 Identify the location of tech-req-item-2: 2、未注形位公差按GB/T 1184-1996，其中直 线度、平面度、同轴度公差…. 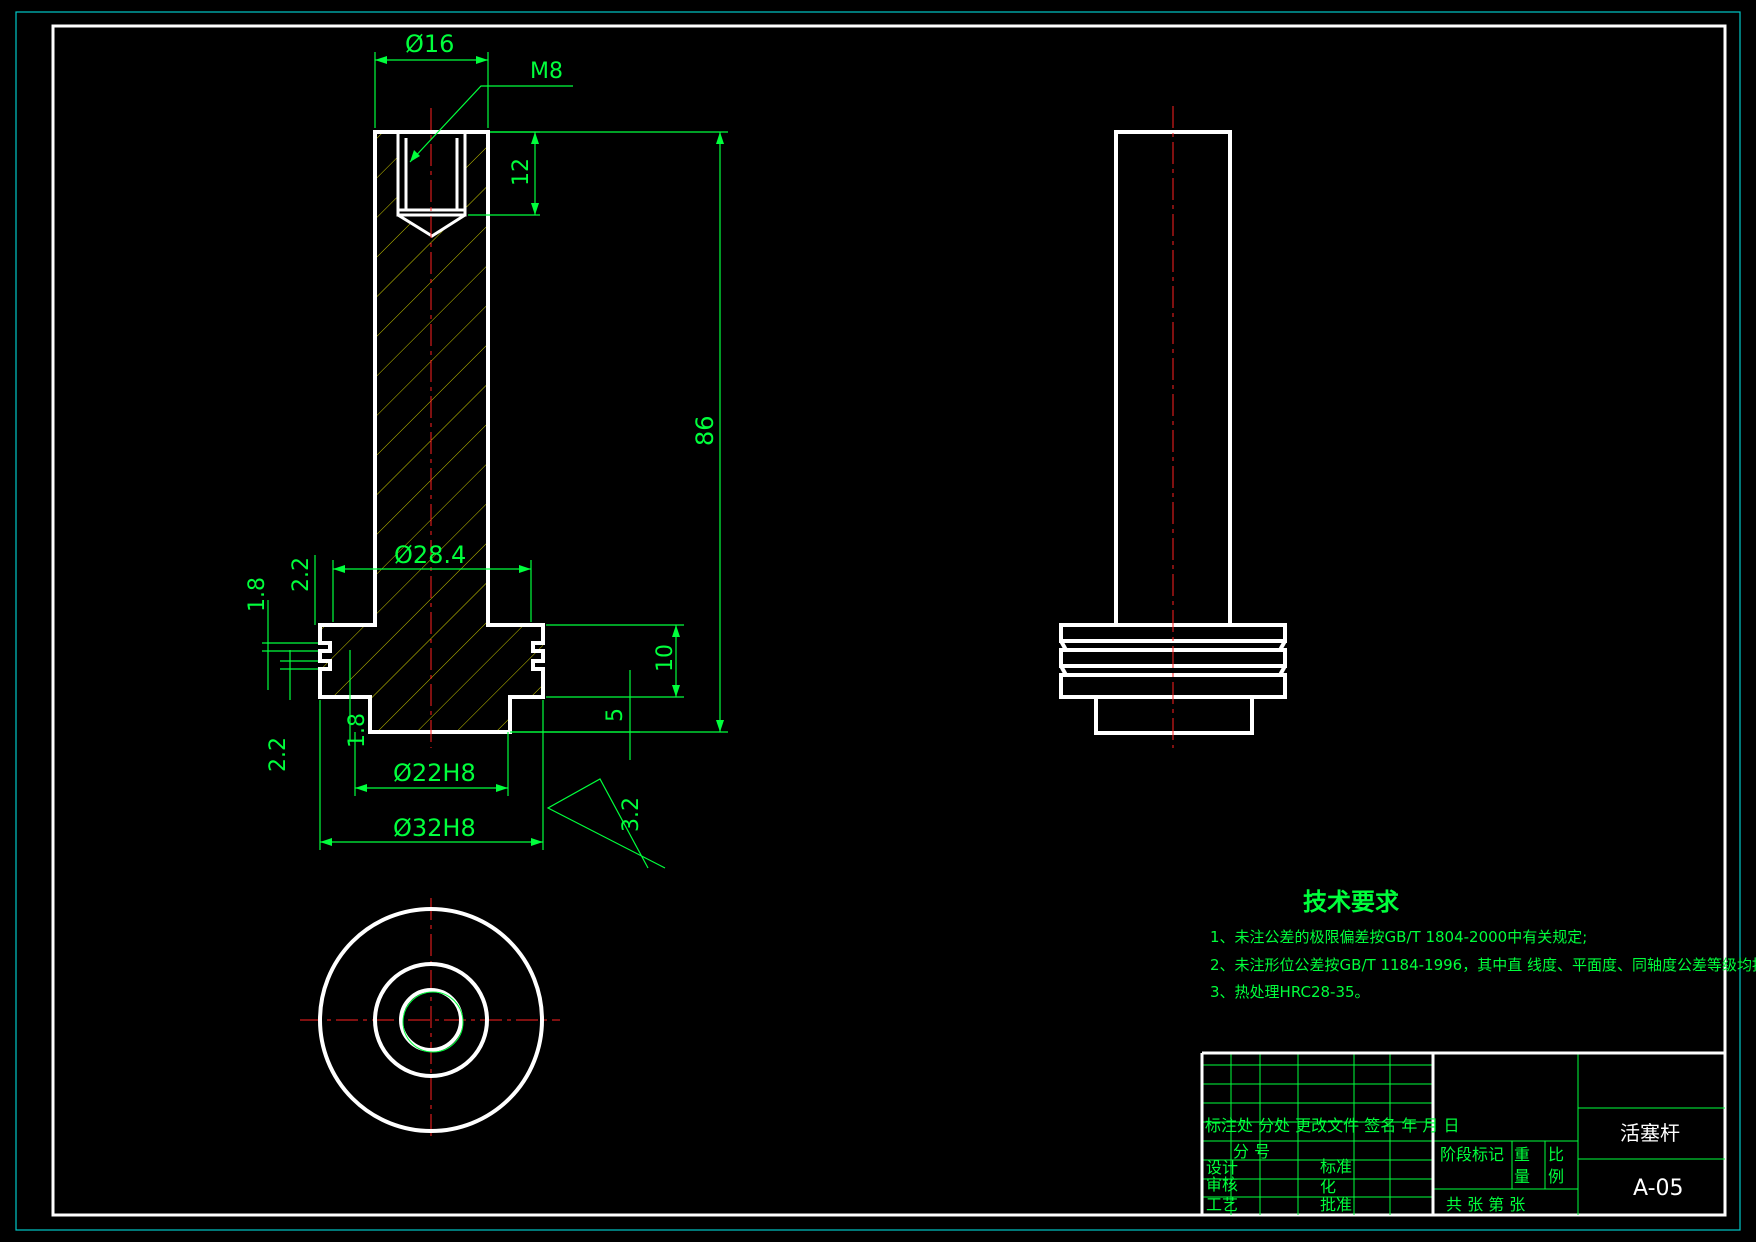
(1483, 965).